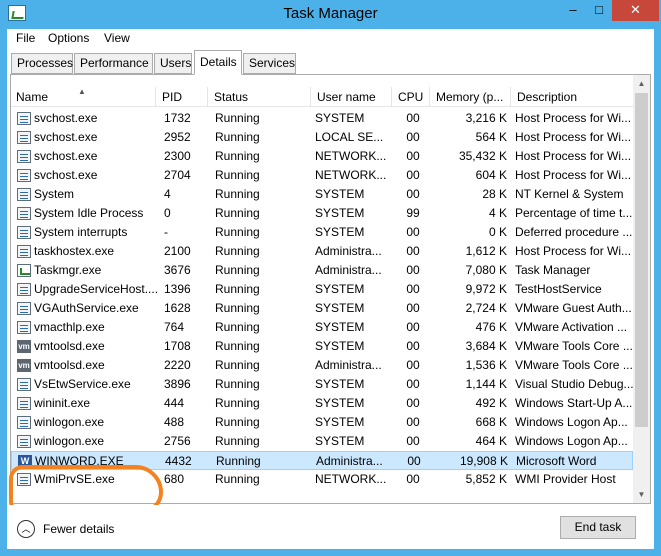 Image resolution: width=661 pixels, height=556 pixels. Describe the element at coordinates (330, 14) in the screenshot. I see `title-bar: Task Manager – □ ✕` at that location.